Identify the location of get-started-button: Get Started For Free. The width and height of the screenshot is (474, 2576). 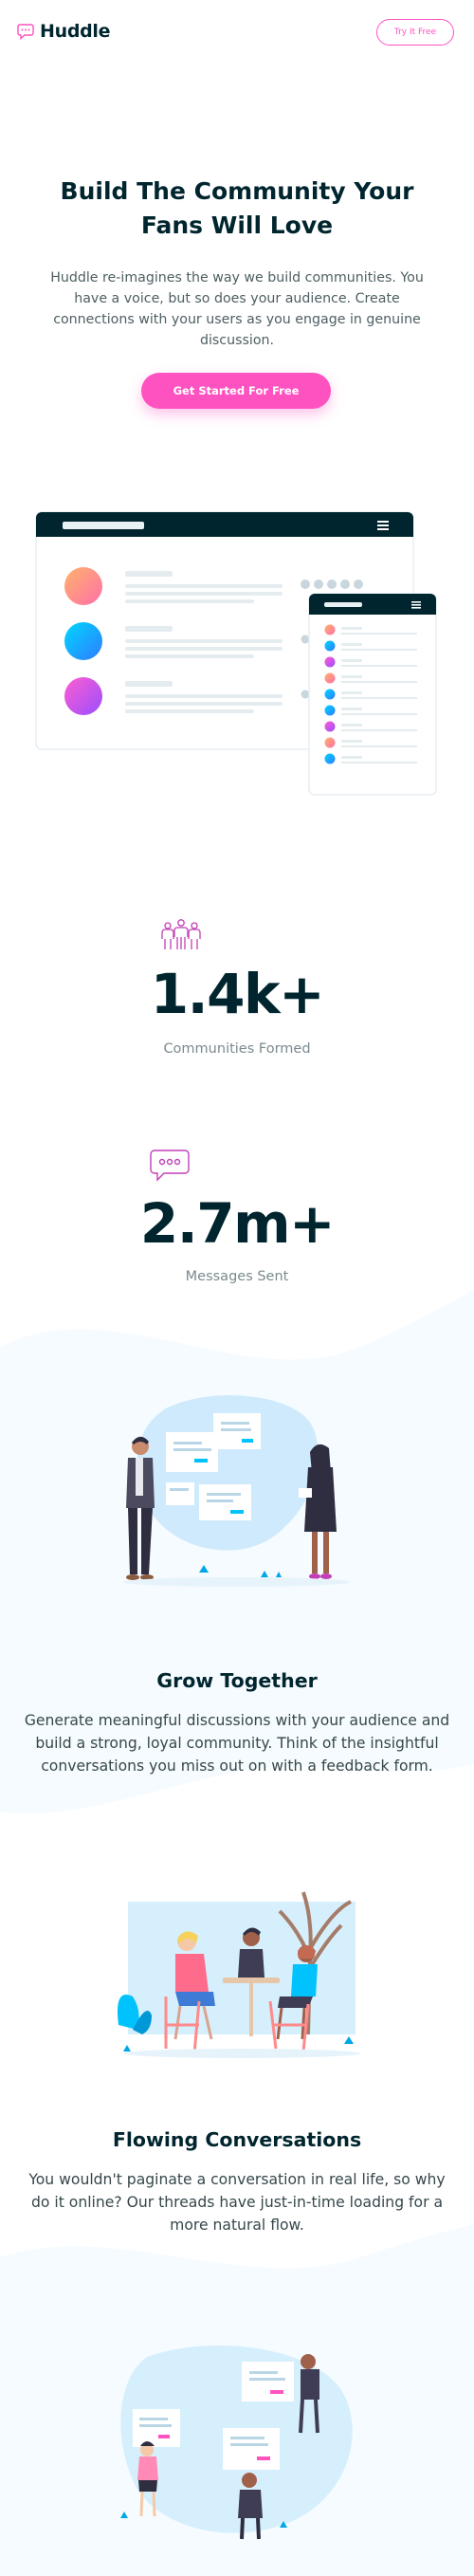
(236, 391).